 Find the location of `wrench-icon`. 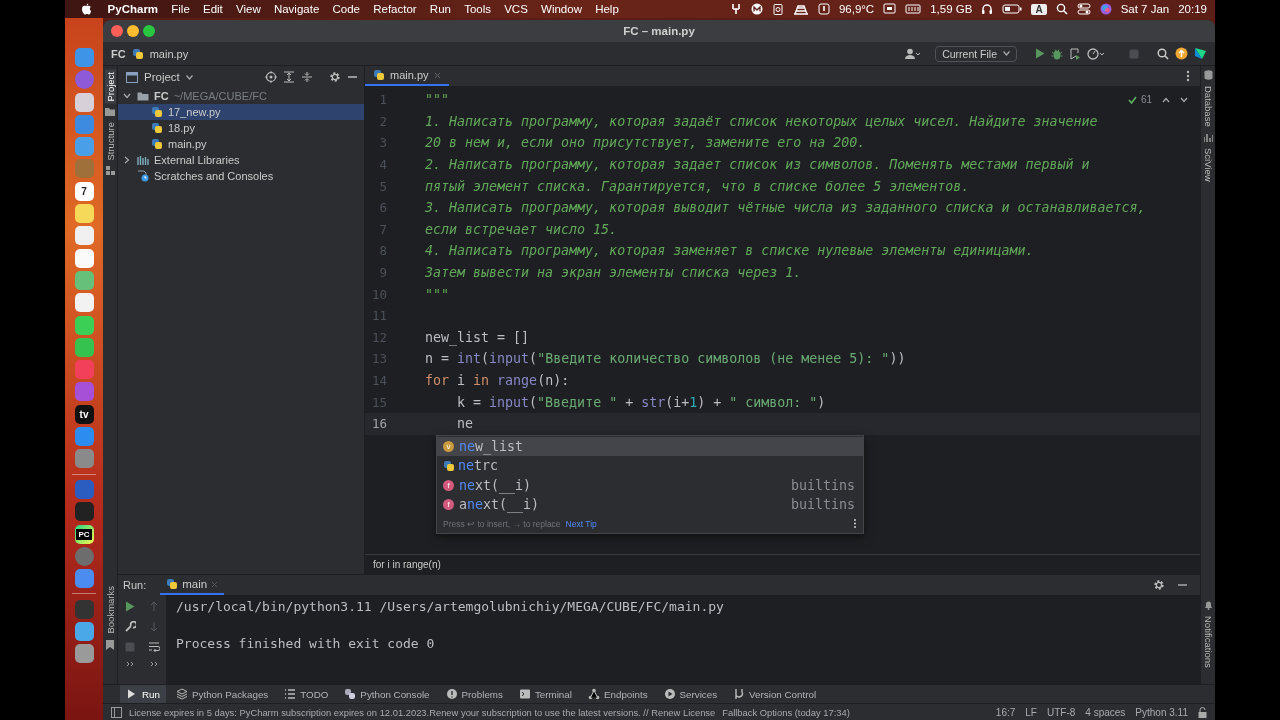

wrench-icon is located at coordinates (130, 627).